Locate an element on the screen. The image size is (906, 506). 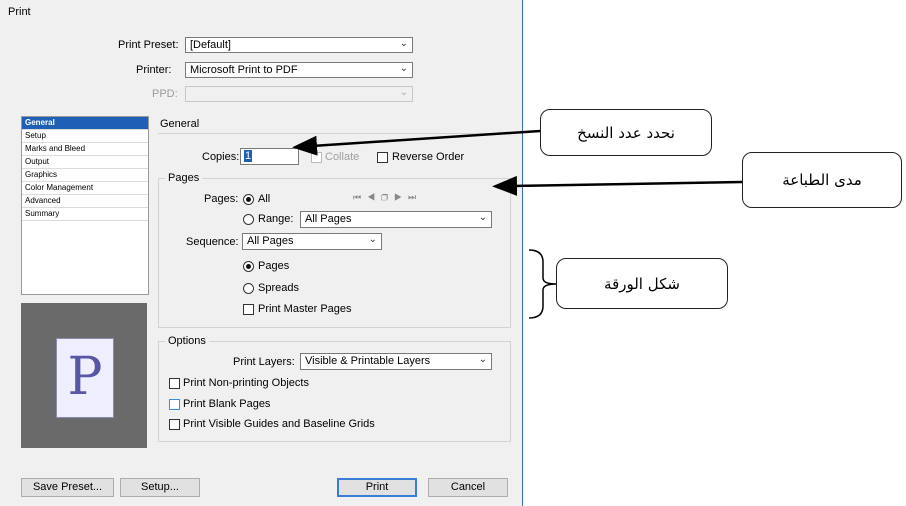
paper-bracket is located at coordinates (542, 284).